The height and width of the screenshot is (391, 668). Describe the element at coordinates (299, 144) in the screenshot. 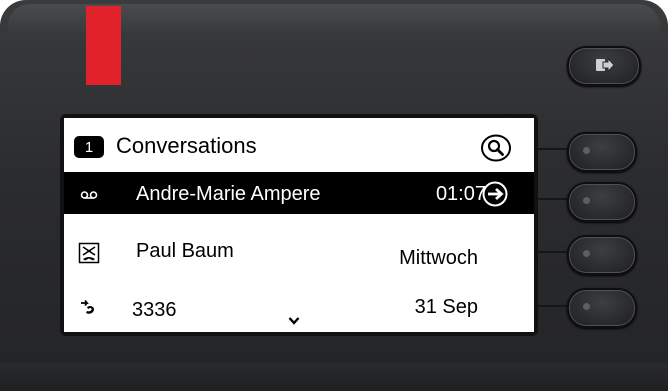

I see `screen-header: 1 Conversations` at that location.